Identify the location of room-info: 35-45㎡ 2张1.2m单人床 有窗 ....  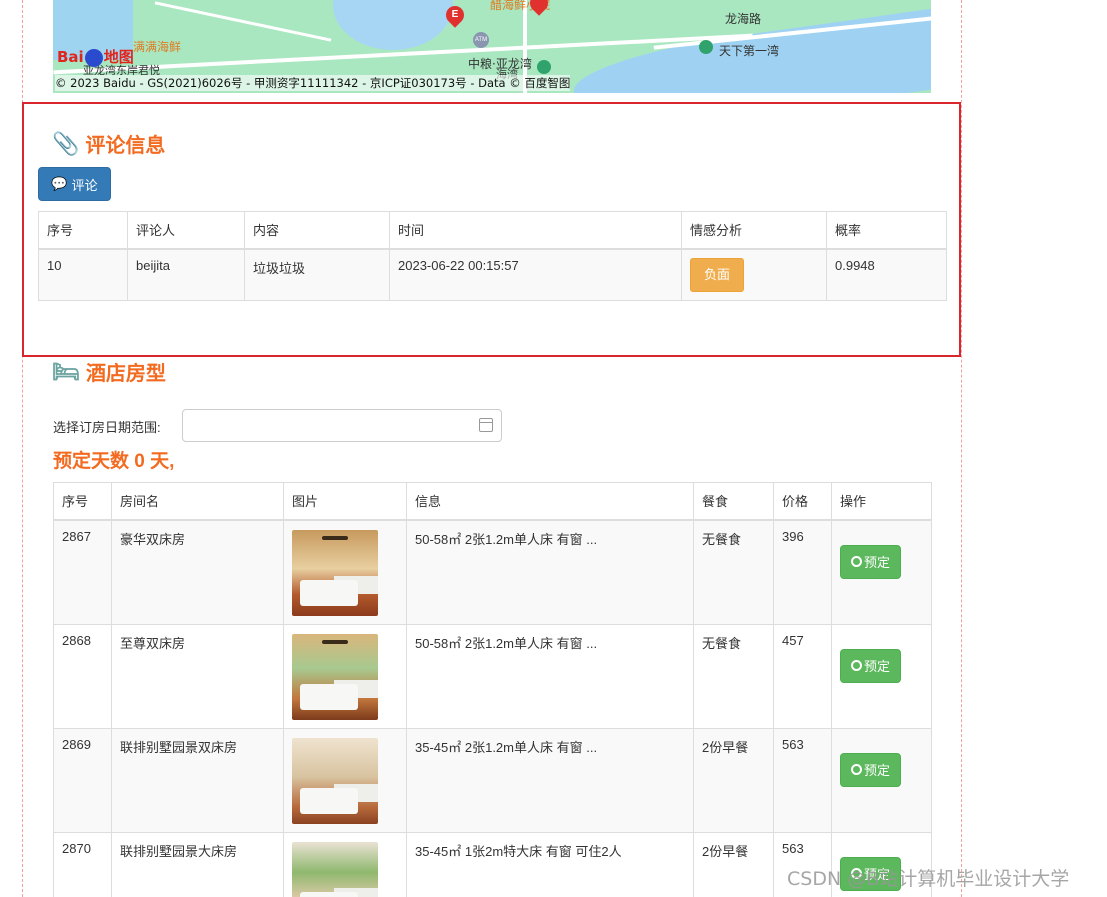
(550, 780).